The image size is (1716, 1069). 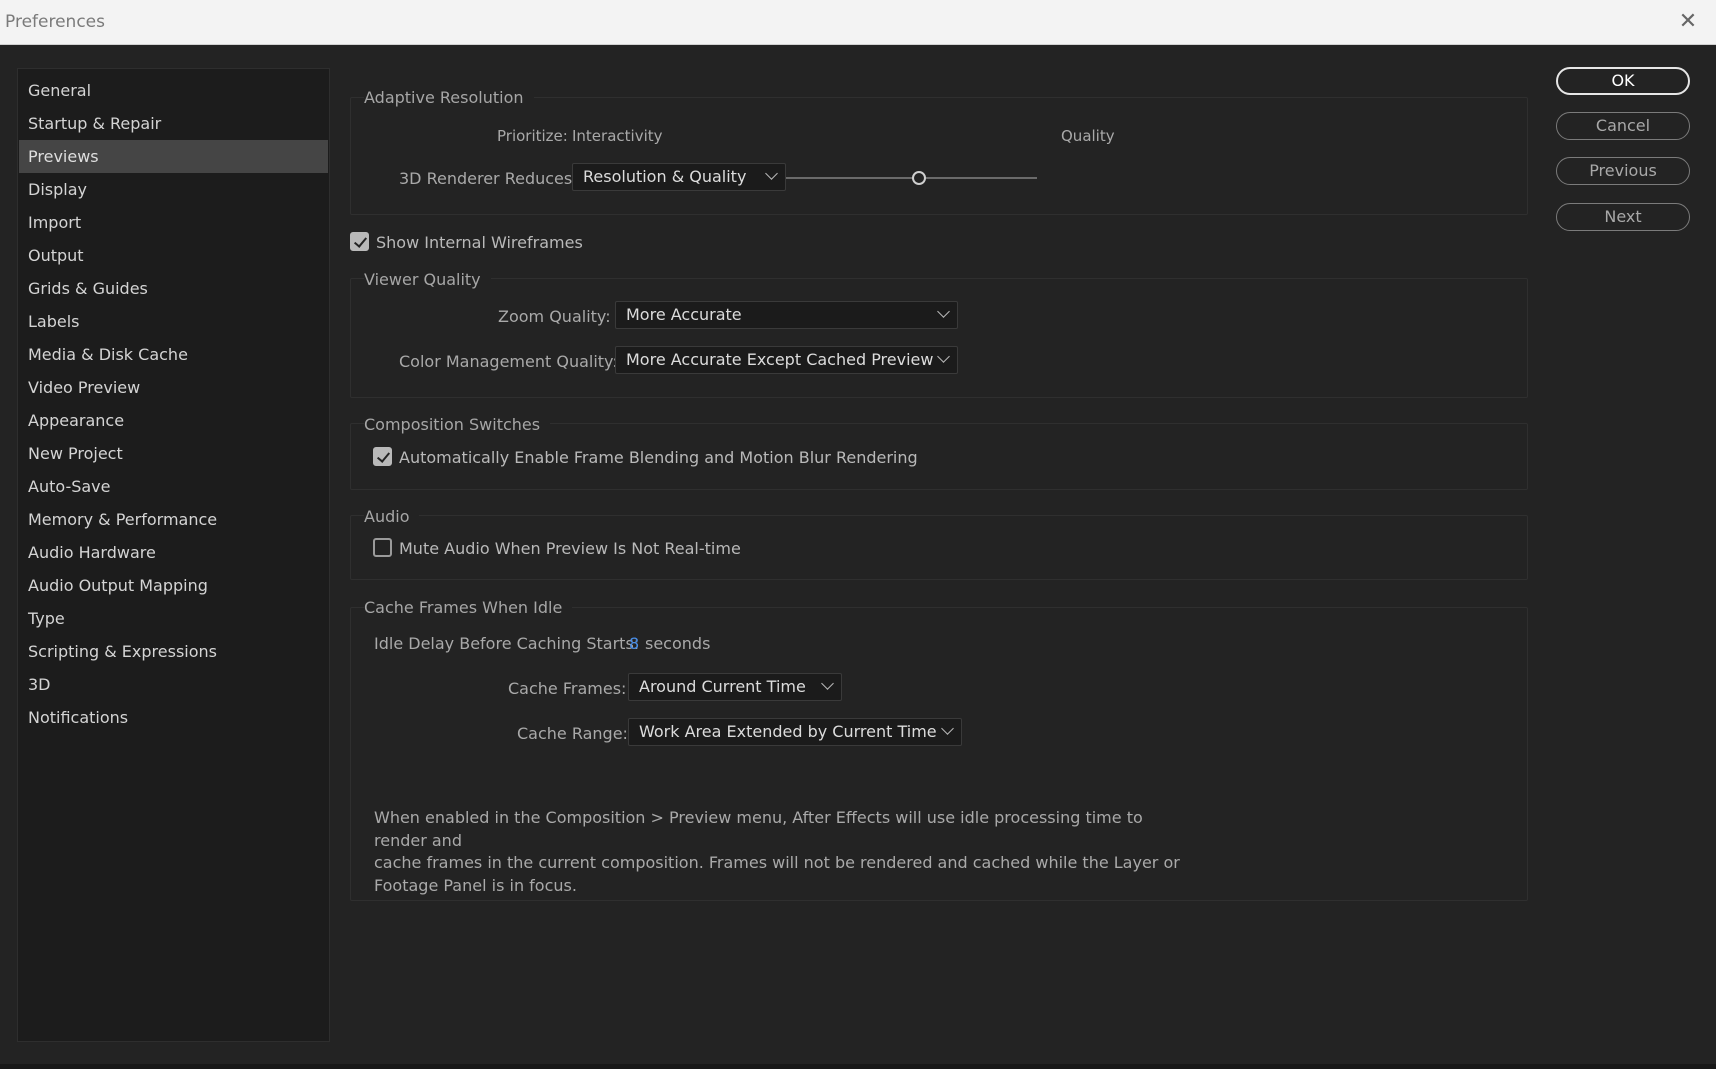 I want to click on frame-blending-checkbox, so click(x=382, y=456).